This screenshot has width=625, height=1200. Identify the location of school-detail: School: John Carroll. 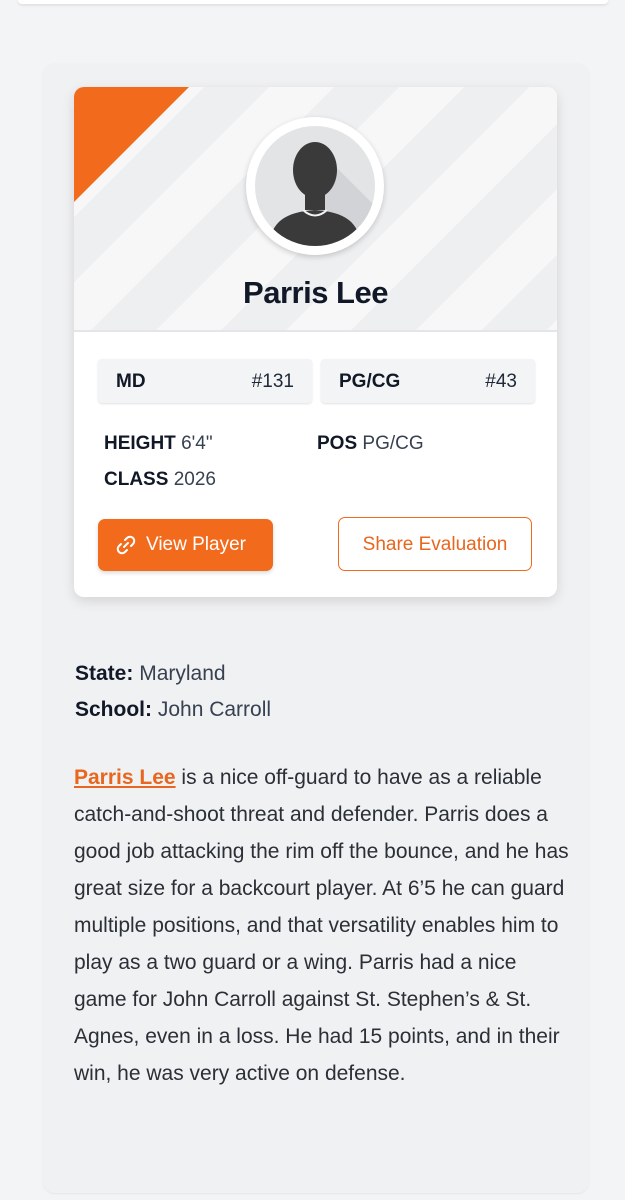
(173, 710).